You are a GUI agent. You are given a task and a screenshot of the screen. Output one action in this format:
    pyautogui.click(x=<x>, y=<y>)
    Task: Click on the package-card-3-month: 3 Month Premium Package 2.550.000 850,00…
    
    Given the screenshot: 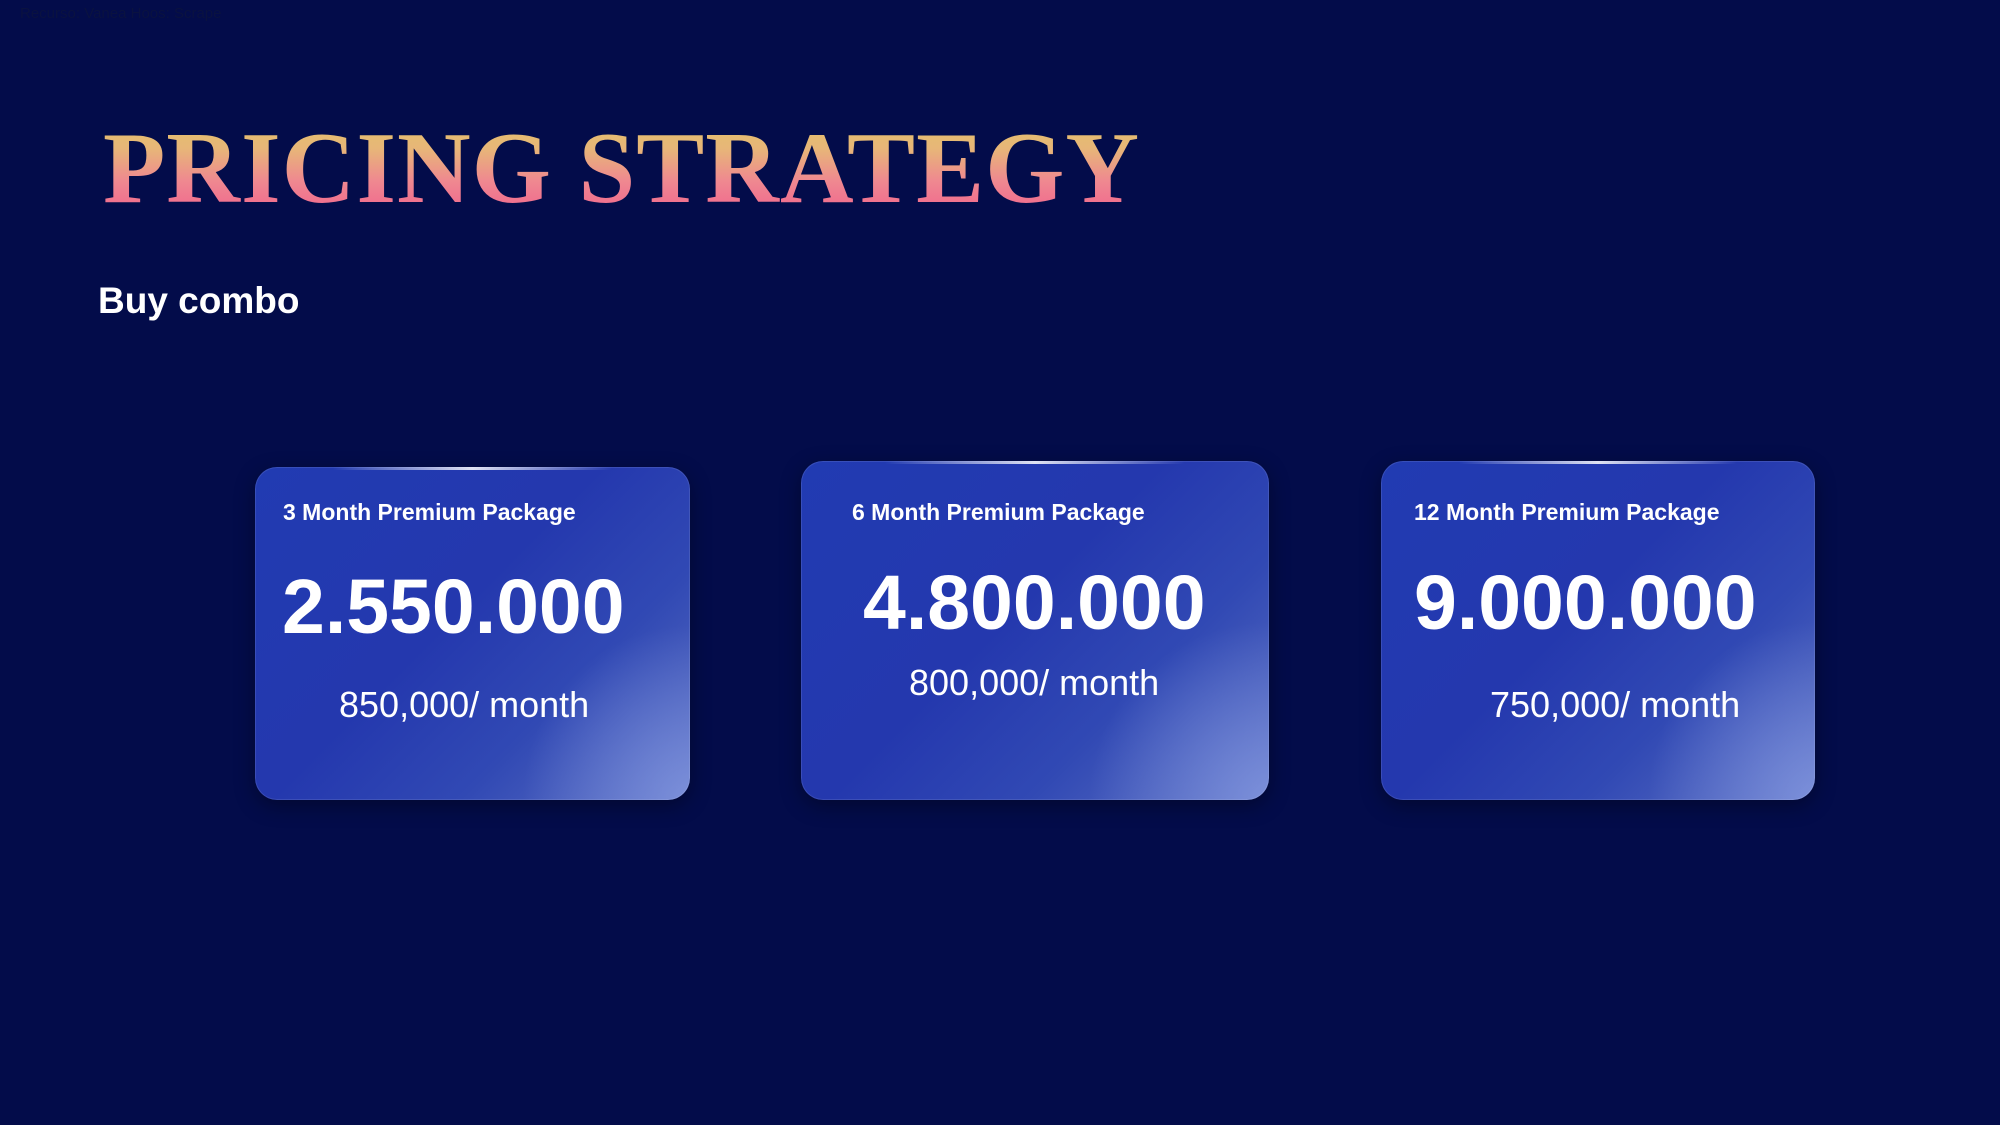 What is the action you would take?
    pyautogui.click(x=472, y=633)
    